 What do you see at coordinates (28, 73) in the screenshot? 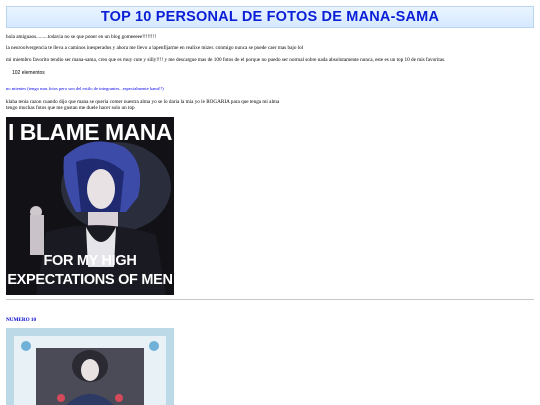
I see `element-count: 102 elementos` at bounding box center [28, 73].